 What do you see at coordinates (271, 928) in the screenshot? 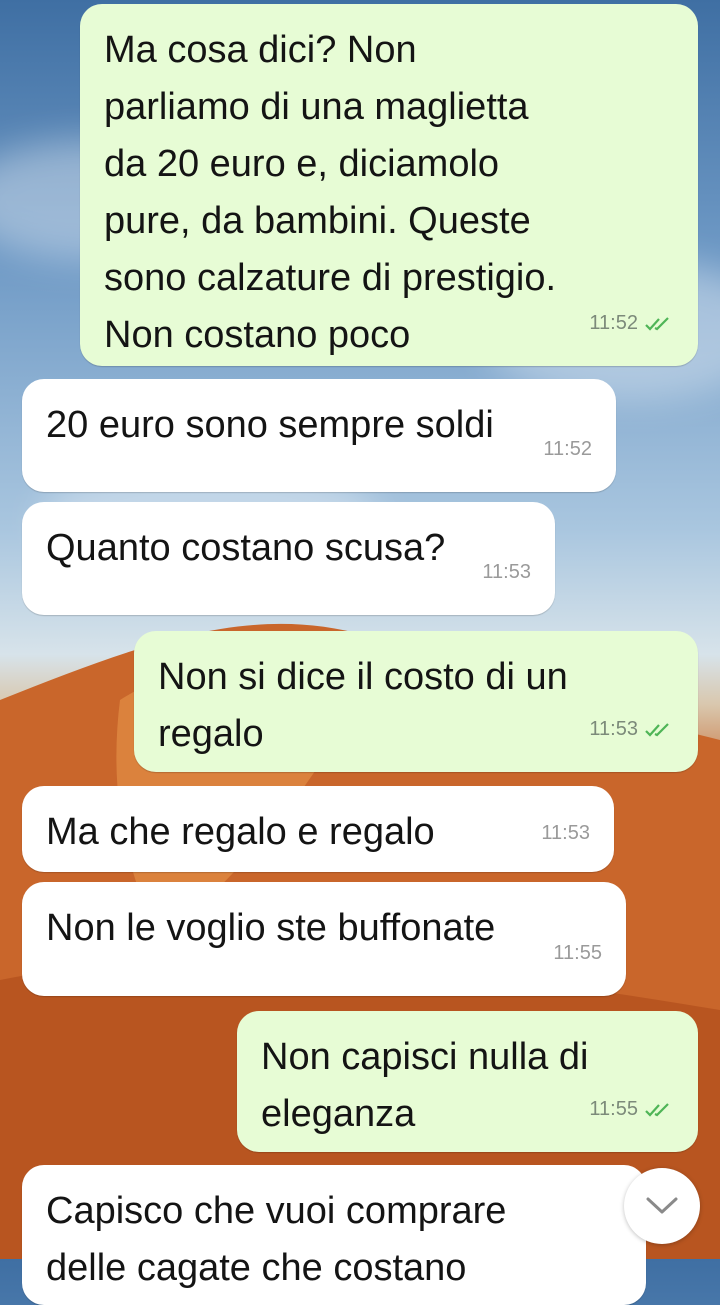
I see `message-text: Non le voglio ste buffonate` at bounding box center [271, 928].